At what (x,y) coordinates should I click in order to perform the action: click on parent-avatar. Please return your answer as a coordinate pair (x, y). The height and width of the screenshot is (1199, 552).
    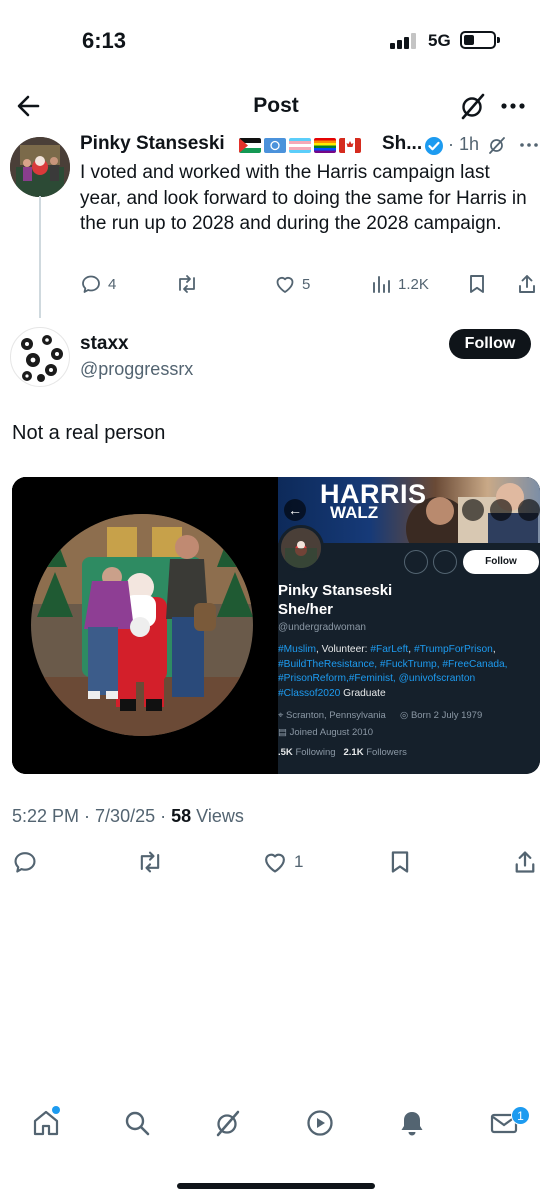
    Looking at the image, I should click on (40, 167).